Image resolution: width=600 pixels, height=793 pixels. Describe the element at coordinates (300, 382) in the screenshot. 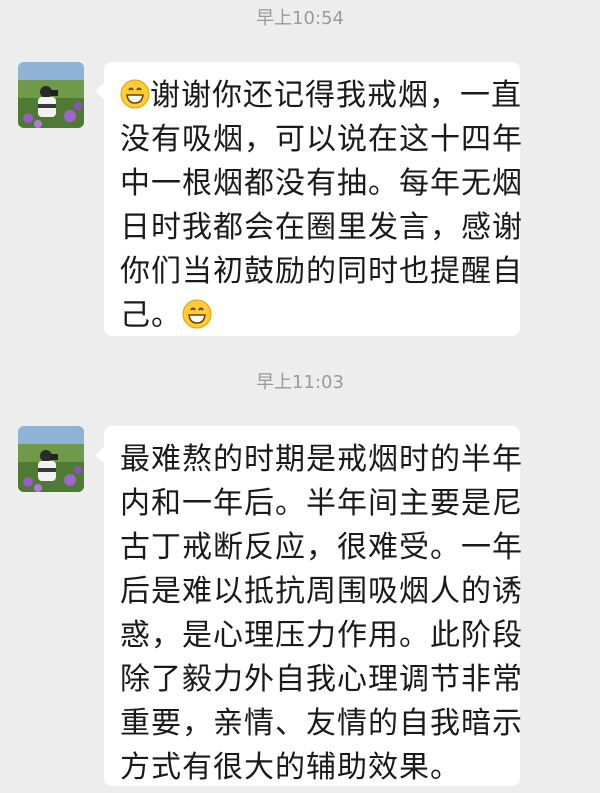

I see `timestamp: 早上11:03` at that location.